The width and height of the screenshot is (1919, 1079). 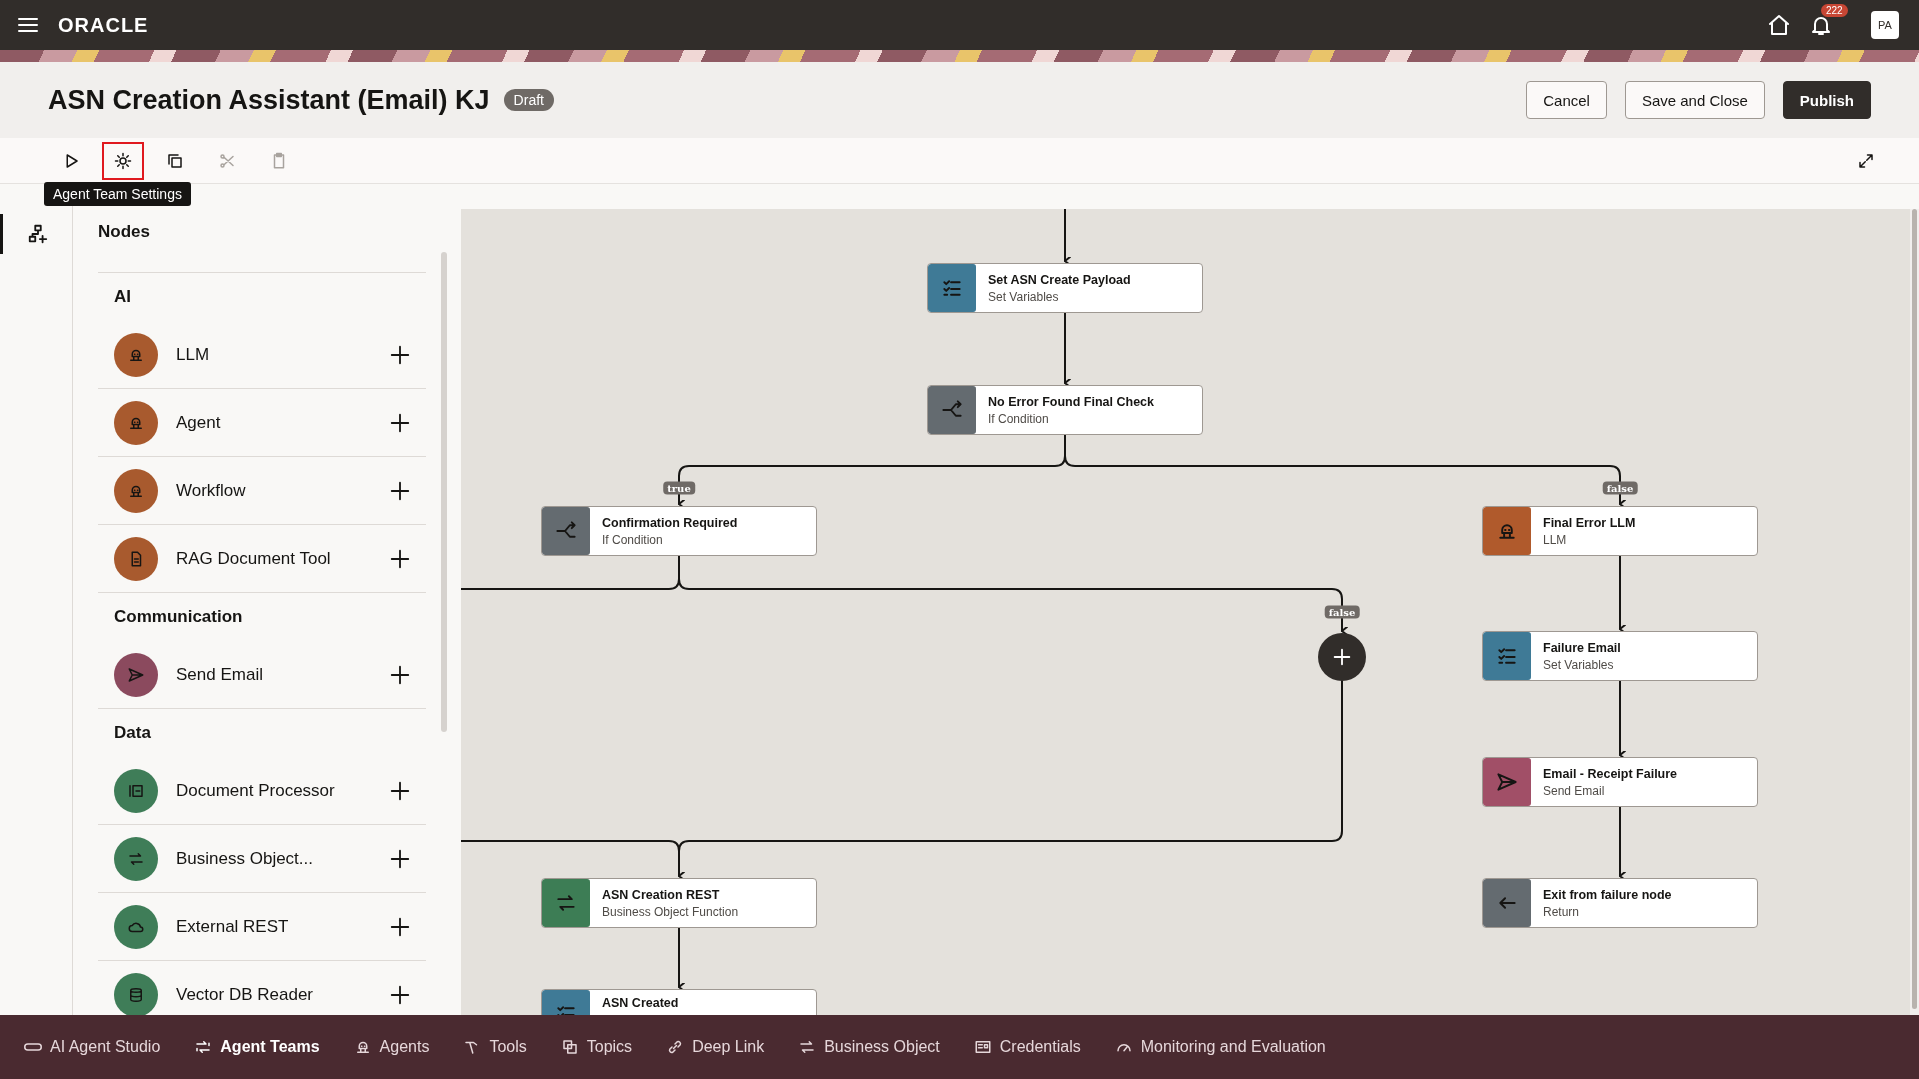 I want to click on user-avatar: PA, so click(x=1885, y=25).